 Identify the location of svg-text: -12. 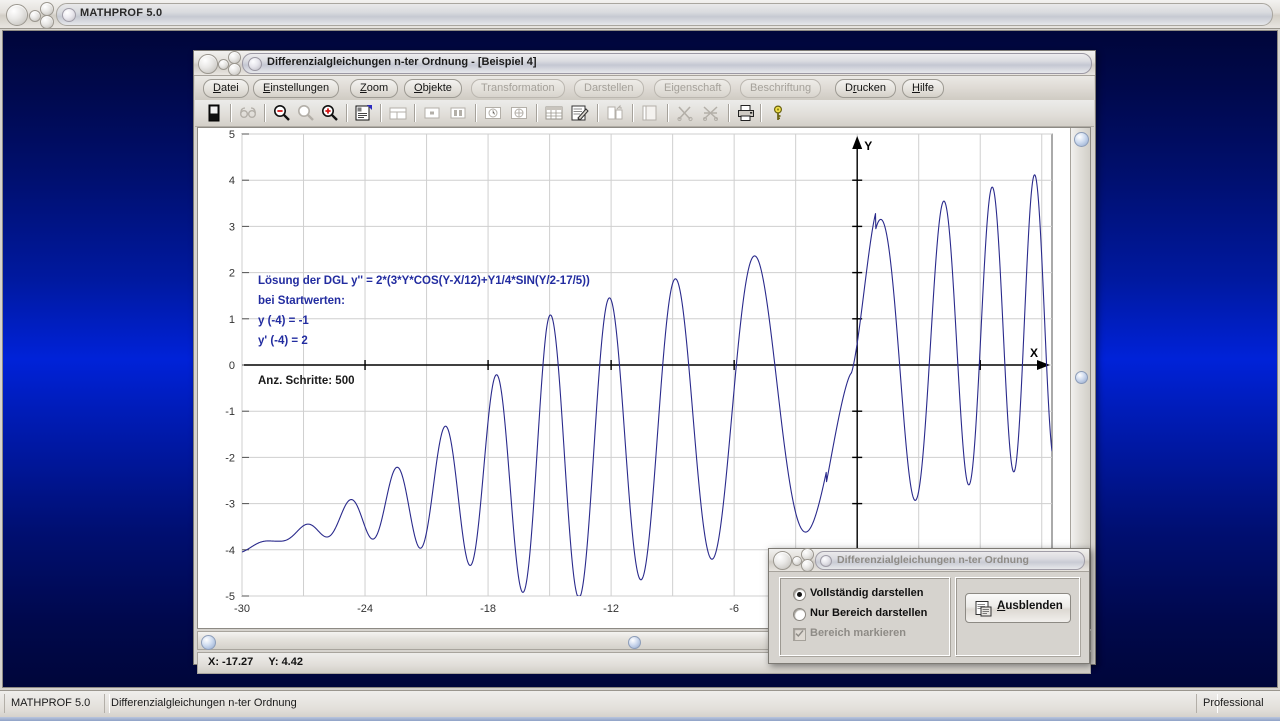
(611, 609).